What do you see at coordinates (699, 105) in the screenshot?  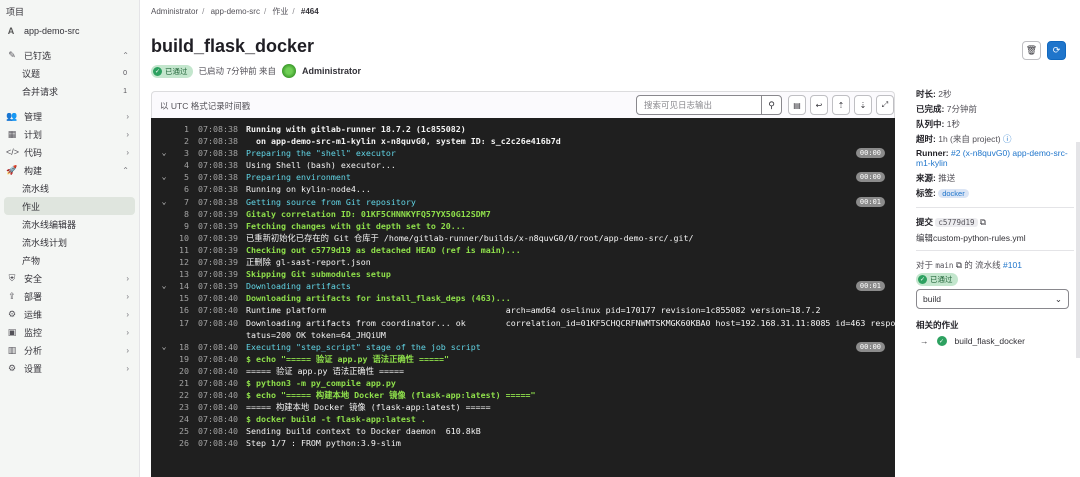 I see `log-search-input` at bounding box center [699, 105].